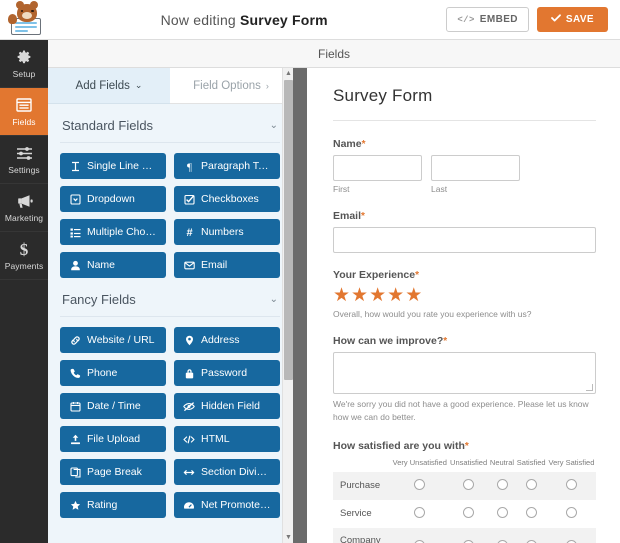 This screenshot has height=543, width=620. I want to click on field-button-multiple-choice-label: Multiple Choice, so click(122, 232).